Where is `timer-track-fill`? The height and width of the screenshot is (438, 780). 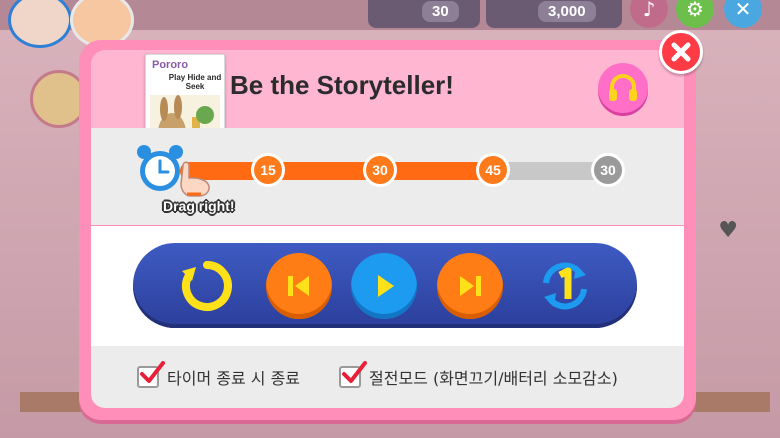 timer-track-fill is located at coordinates (334, 171).